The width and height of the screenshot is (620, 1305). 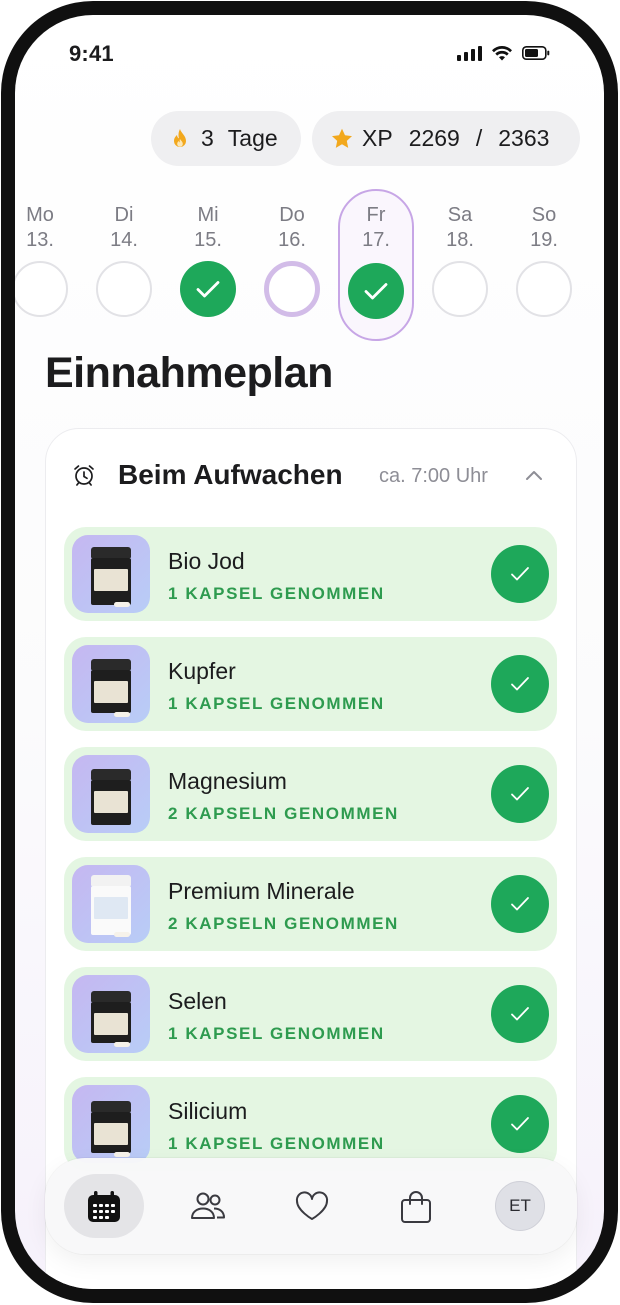 What do you see at coordinates (376, 215) in the screenshot?
I see `day-name: Fr` at bounding box center [376, 215].